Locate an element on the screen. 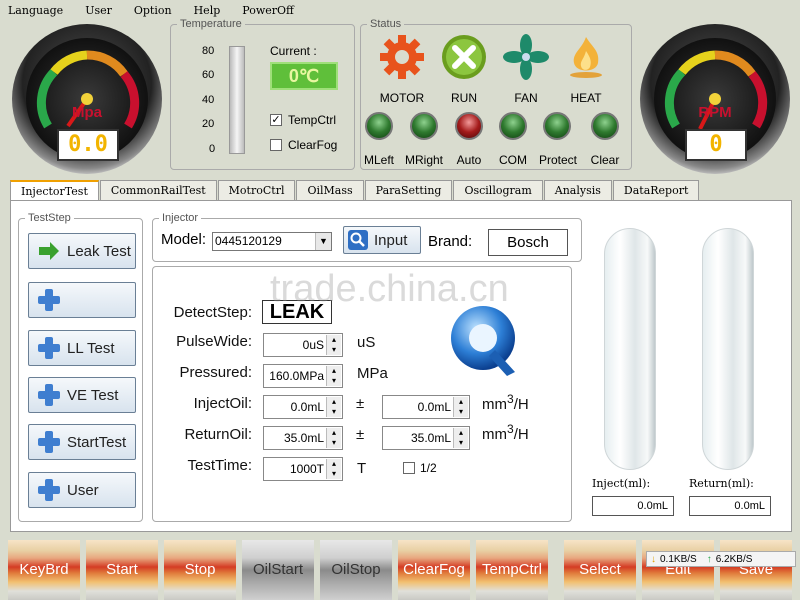  pressured-input: 160.0MPa is located at coordinates (303, 376).